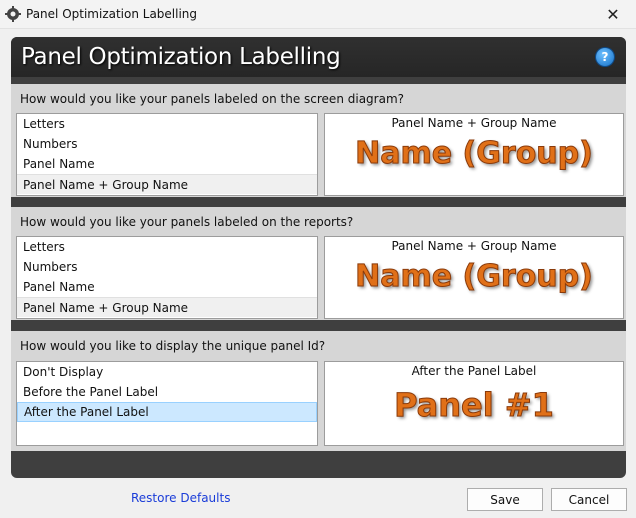  Describe the element at coordinates (180, 498) in the screenshot. I see `restore-defaults-link: Restore Defaults` at that location.